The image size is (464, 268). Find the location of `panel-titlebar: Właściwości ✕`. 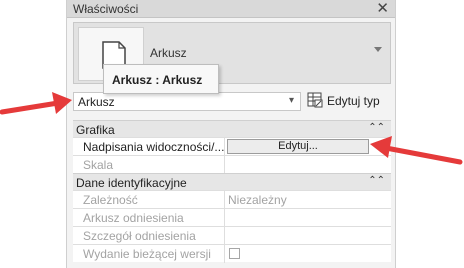

panel-titlebar: Właściwości ✕ is located at coordinates (231, 9).